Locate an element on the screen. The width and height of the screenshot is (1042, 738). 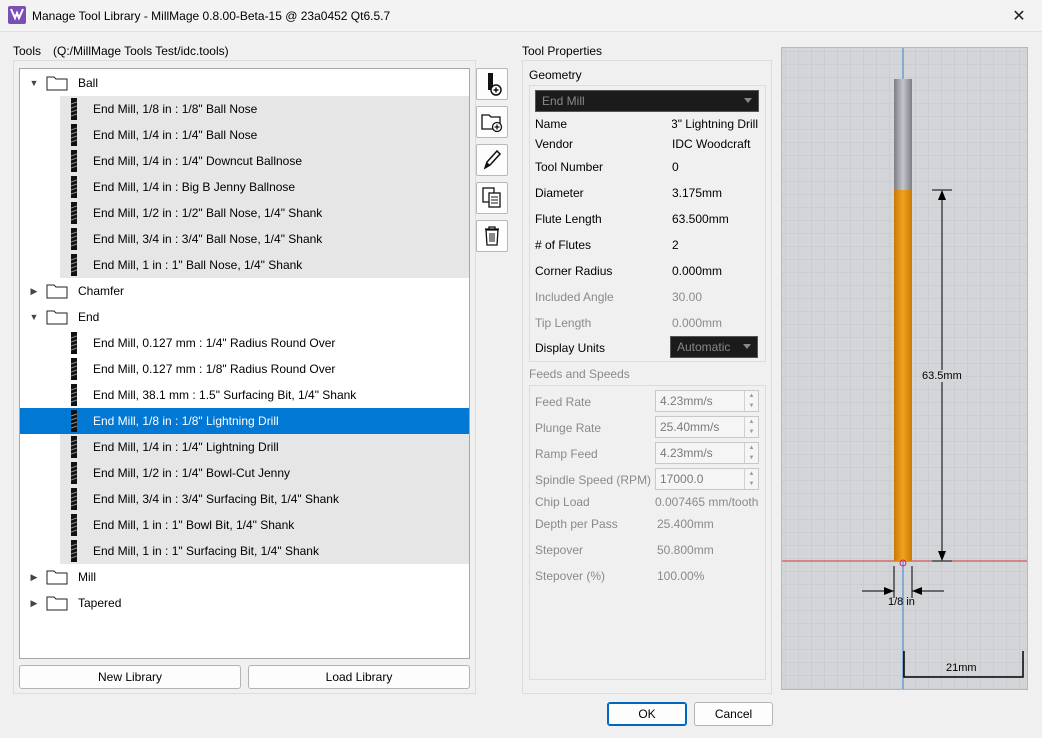
ramp-feed-spinbox: 4.23mm/s ▲ ▼ is located at coordinates (707, 453).